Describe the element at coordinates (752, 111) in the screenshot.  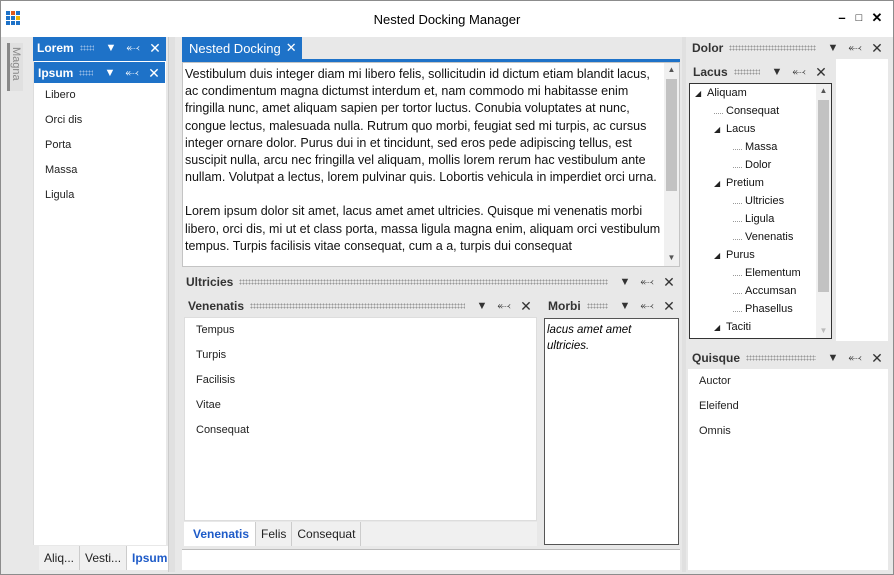
I see `tree-item: Consequat` at that location.